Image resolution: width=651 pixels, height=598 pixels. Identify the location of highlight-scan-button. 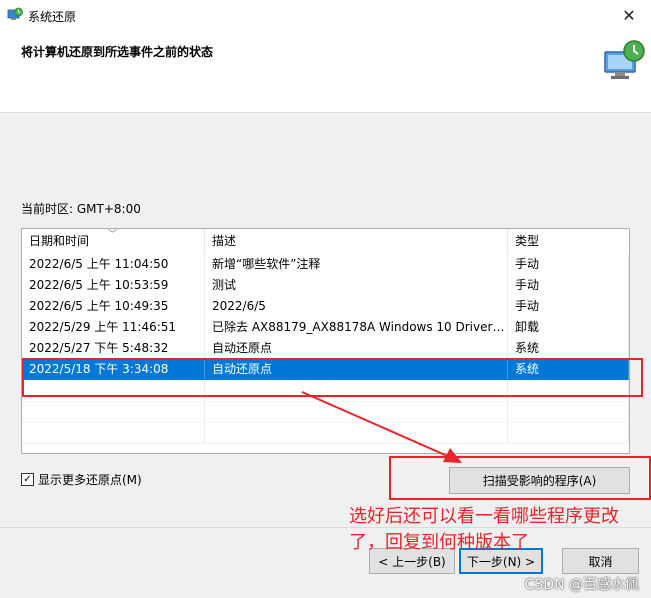
(520, 478).